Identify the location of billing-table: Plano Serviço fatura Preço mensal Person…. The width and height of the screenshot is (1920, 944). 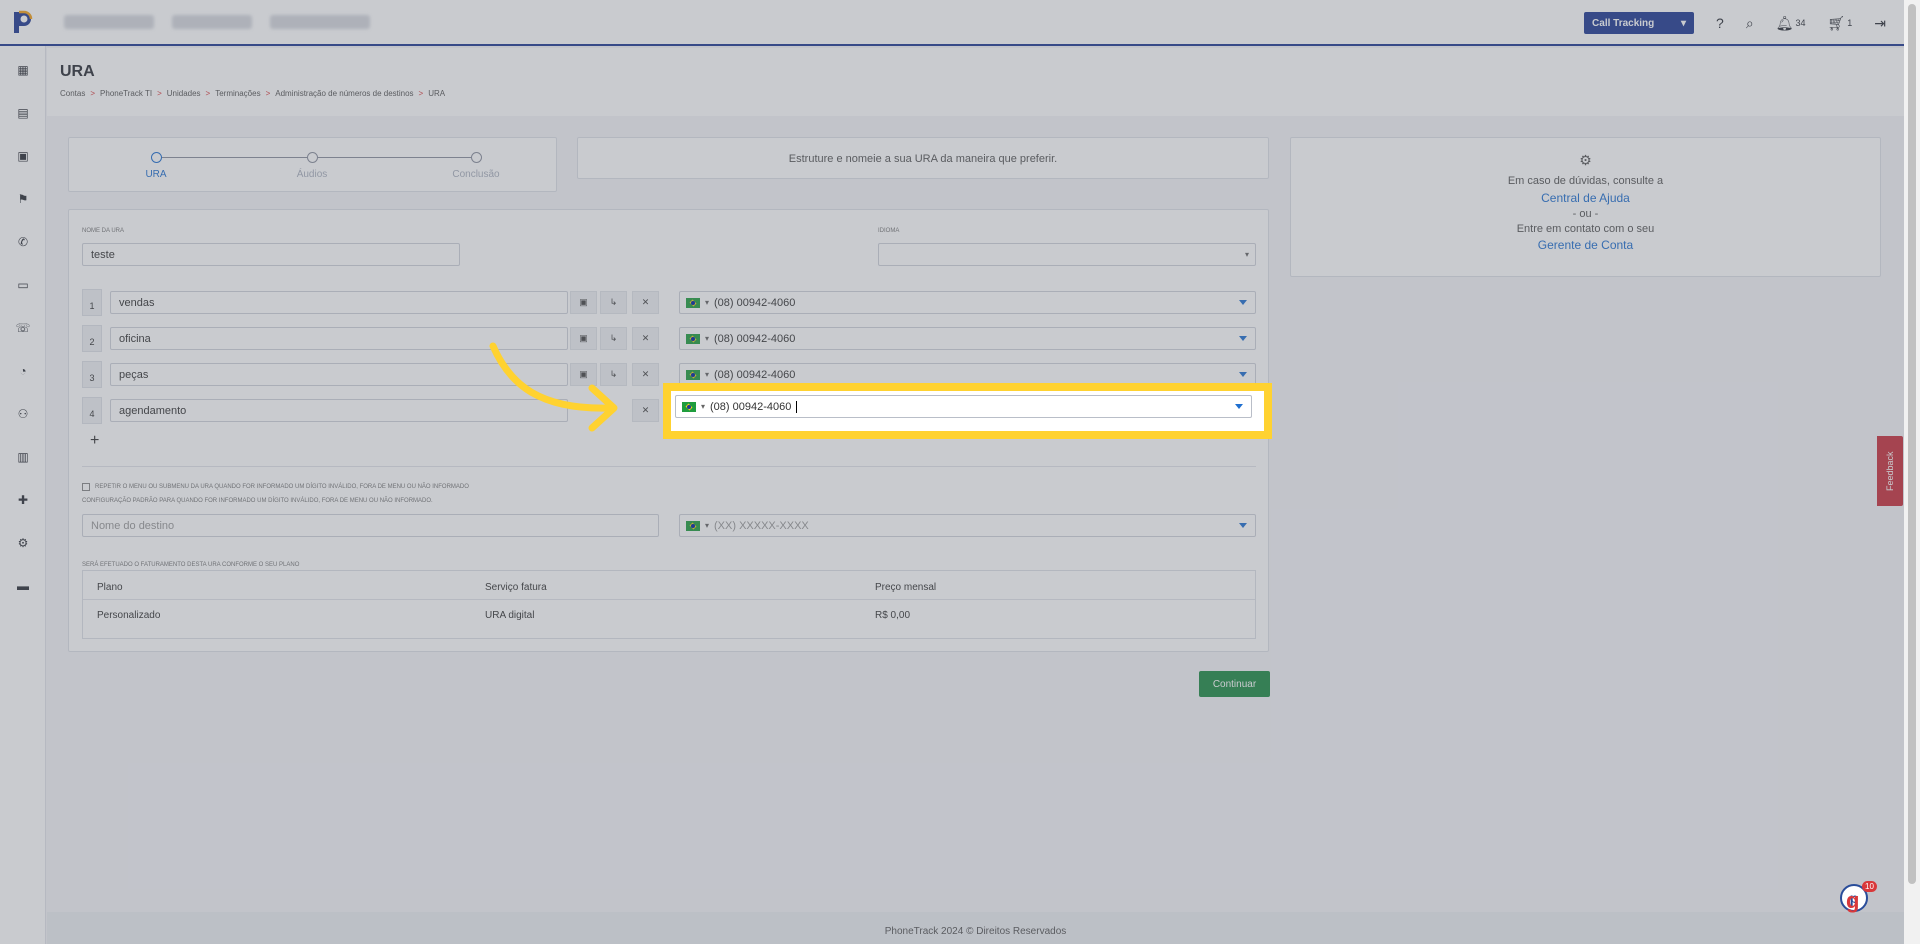
(669, 604).